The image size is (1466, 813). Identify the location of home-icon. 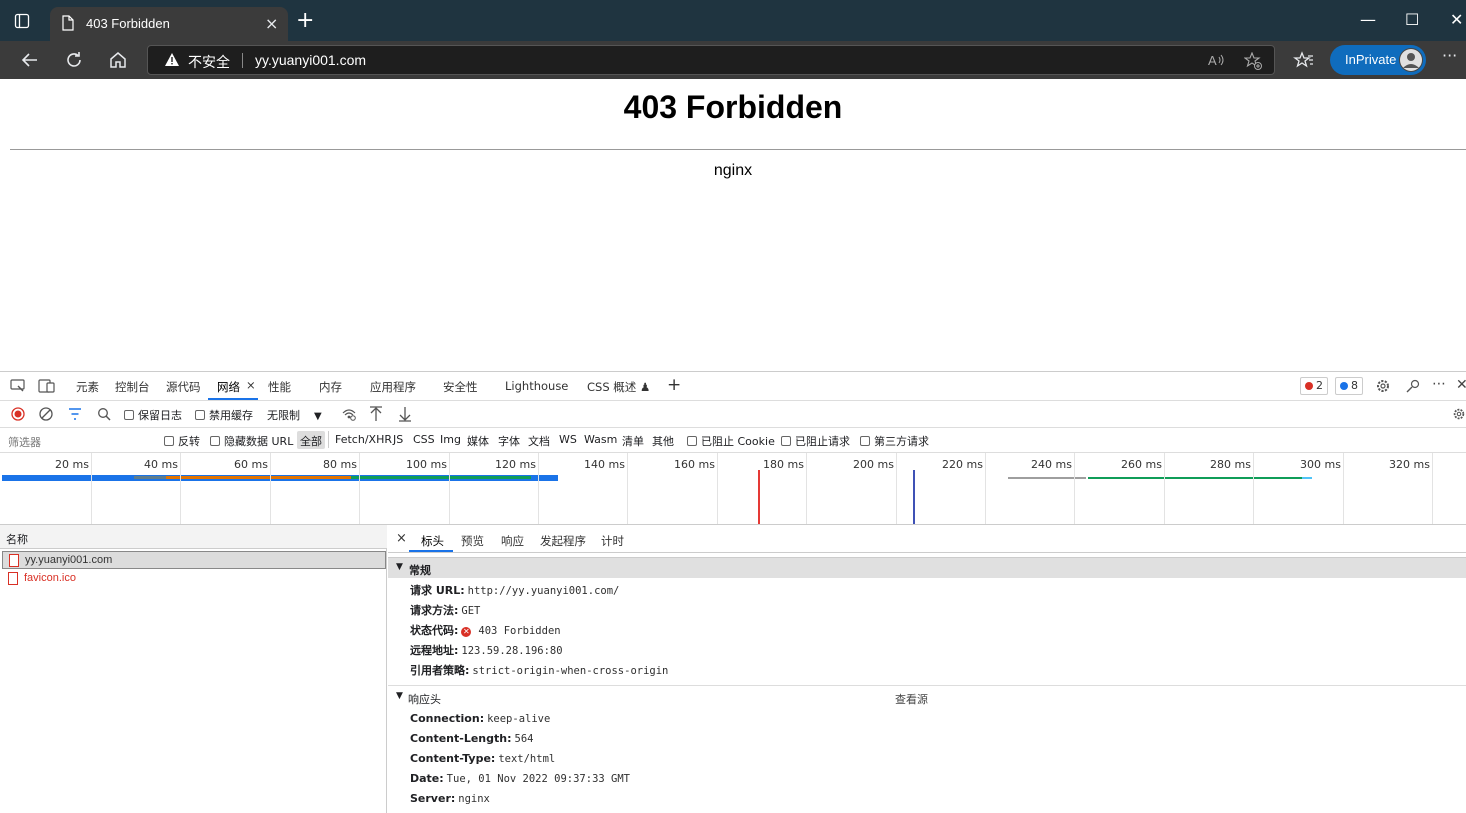
(118, 60).